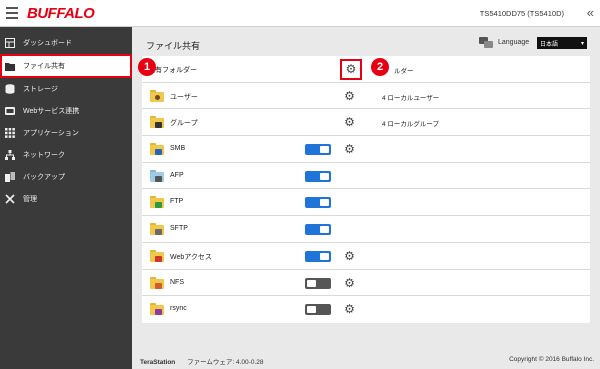  Describe the element at coordinates (61, 13) in the screenshot. I see `buffalo-logo: BUFFALO` at that location.